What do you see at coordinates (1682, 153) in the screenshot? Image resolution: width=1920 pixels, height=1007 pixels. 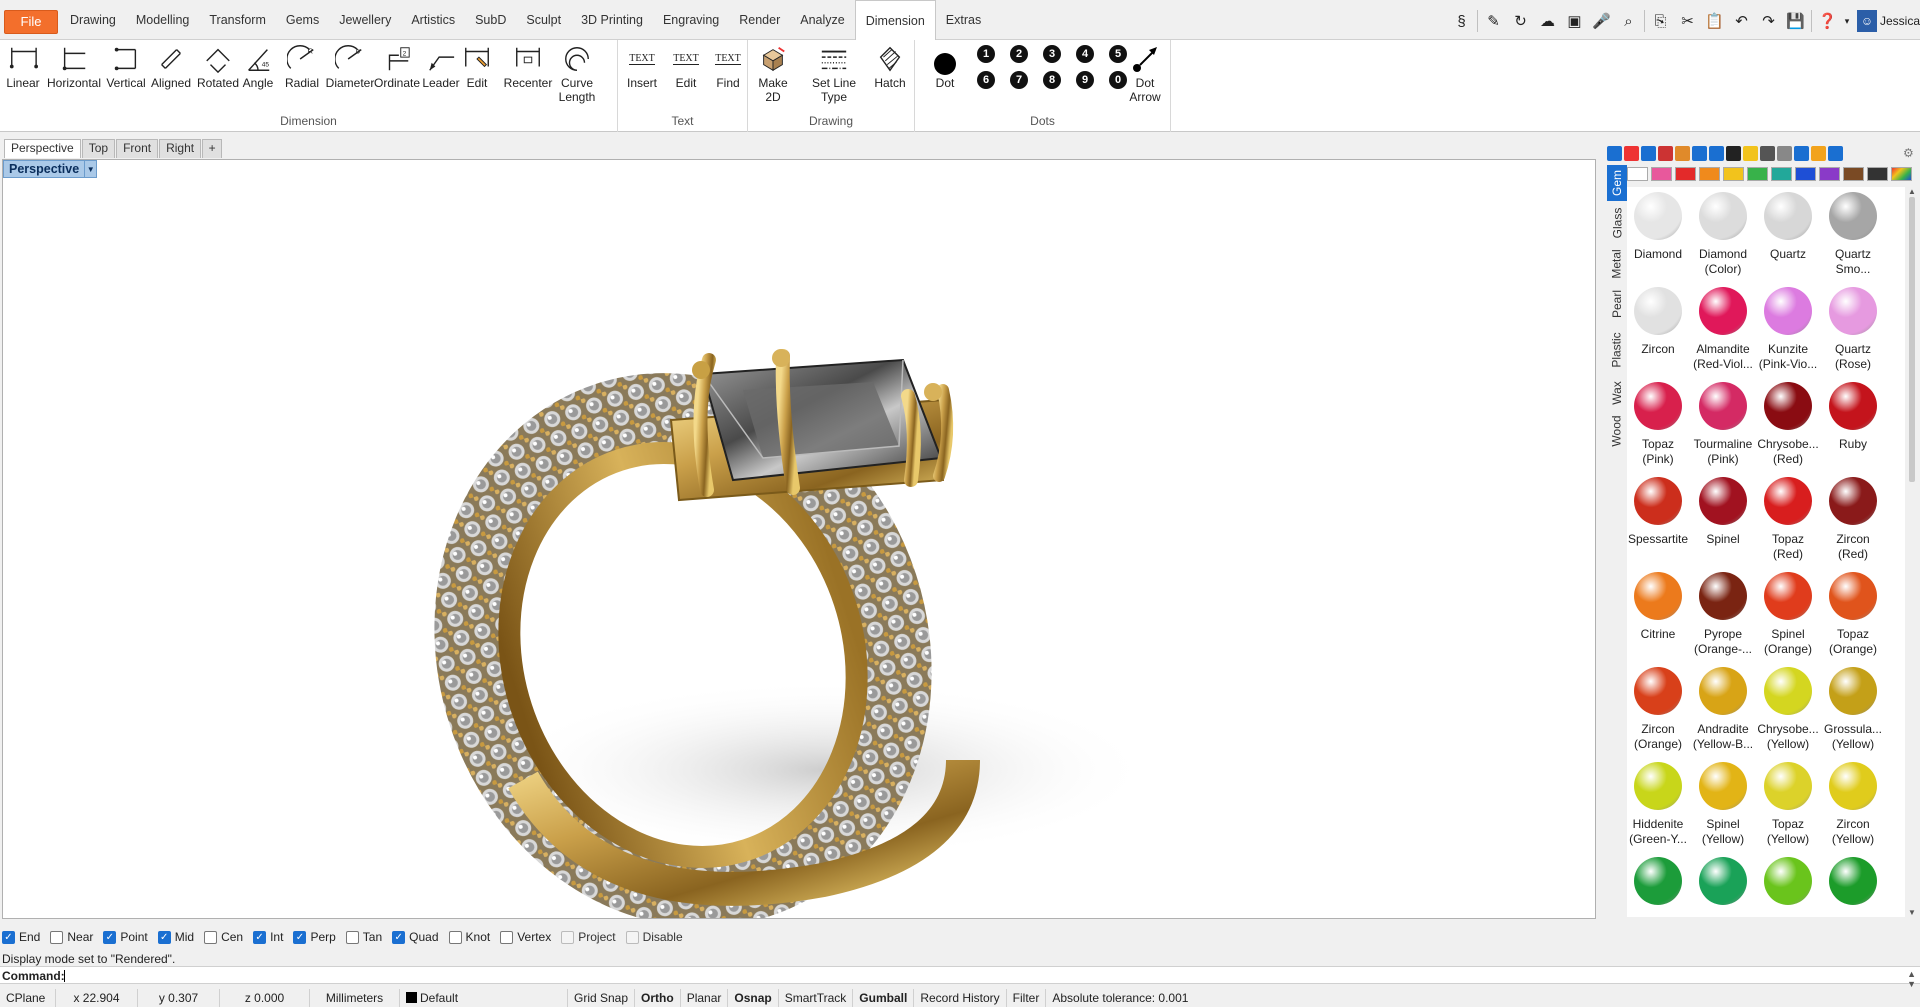 I see `folder-icon` at bounding box center [1682, 153].